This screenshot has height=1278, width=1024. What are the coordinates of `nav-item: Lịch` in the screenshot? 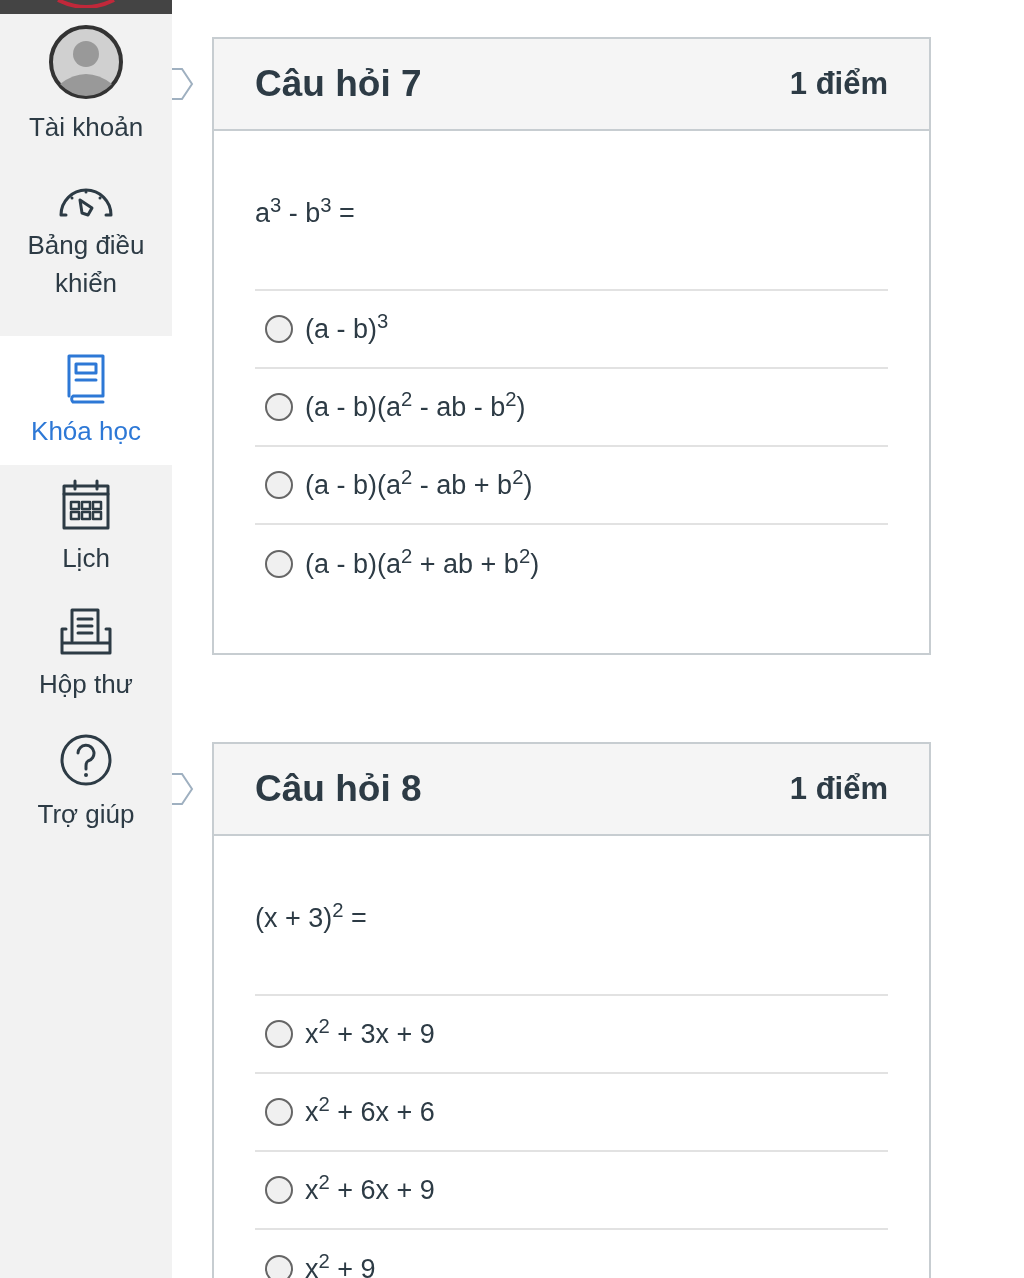 It's located at (86, 527).